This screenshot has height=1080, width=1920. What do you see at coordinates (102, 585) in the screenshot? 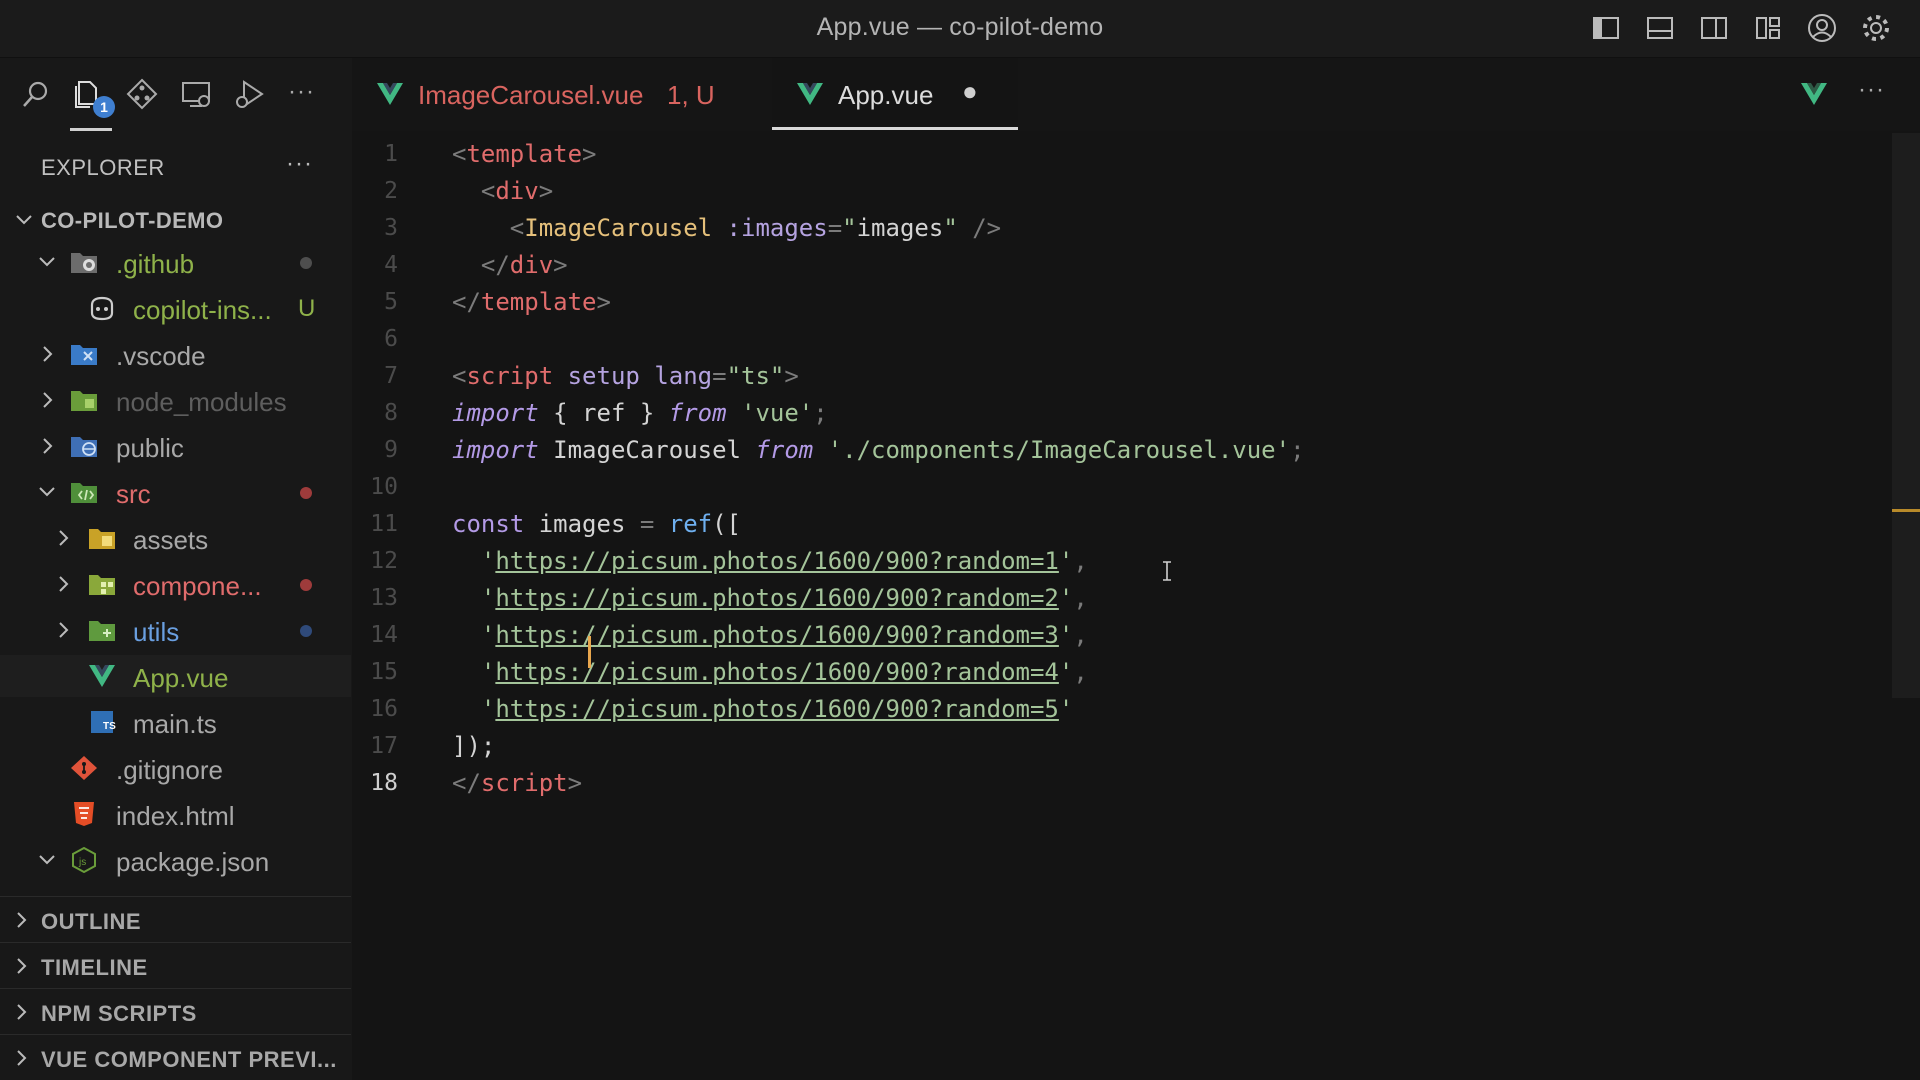
I see `components-folder-icon` at bounding box center [102, 585].